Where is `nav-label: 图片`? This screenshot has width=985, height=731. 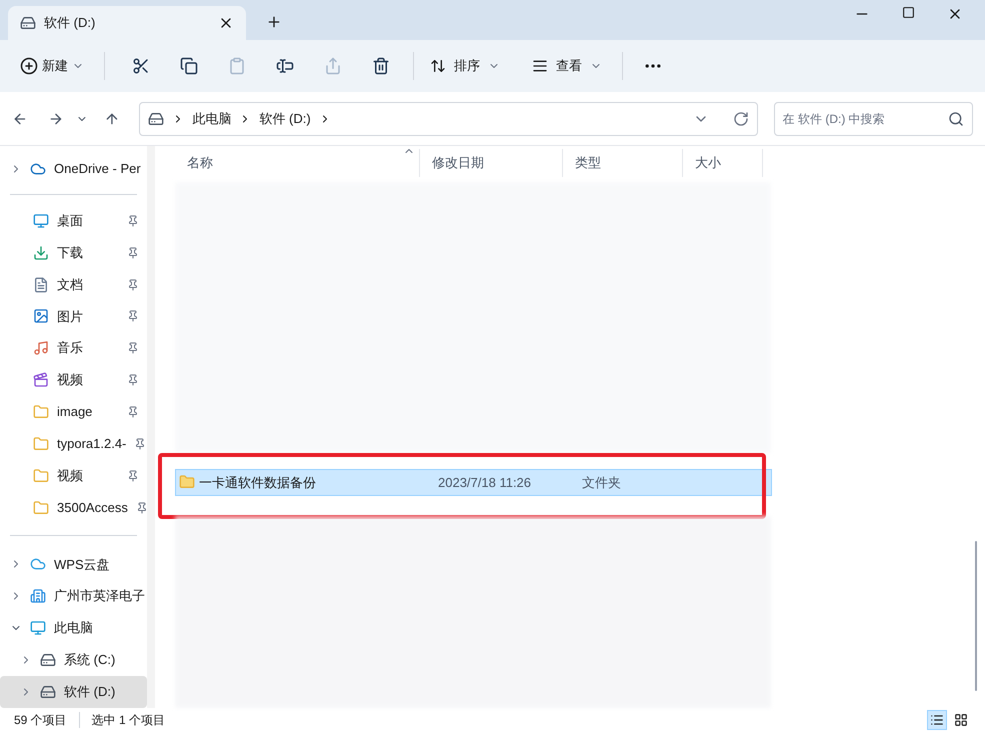 nav-label: 图片 is located at coordinates (70, 317).